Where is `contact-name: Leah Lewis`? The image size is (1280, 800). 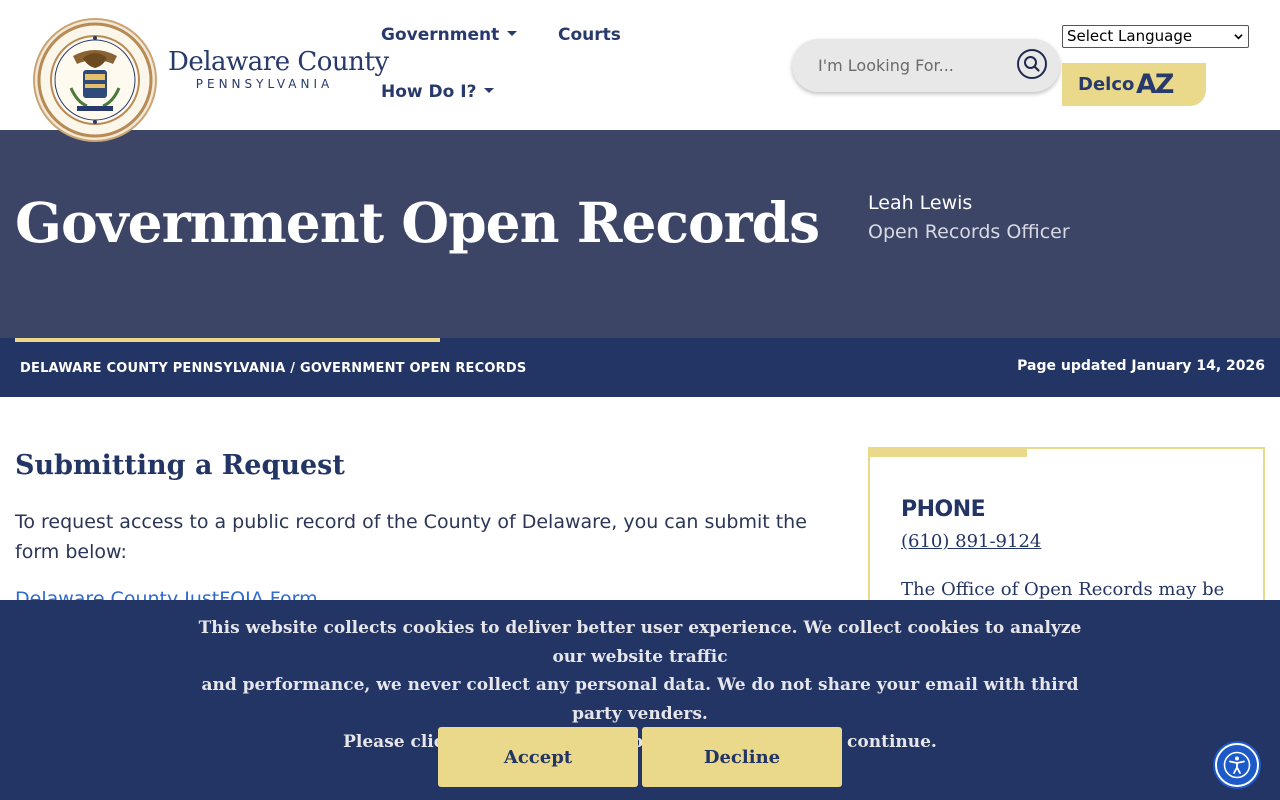 contact-name: Leah Lewis is located at coordinates (920, 203).